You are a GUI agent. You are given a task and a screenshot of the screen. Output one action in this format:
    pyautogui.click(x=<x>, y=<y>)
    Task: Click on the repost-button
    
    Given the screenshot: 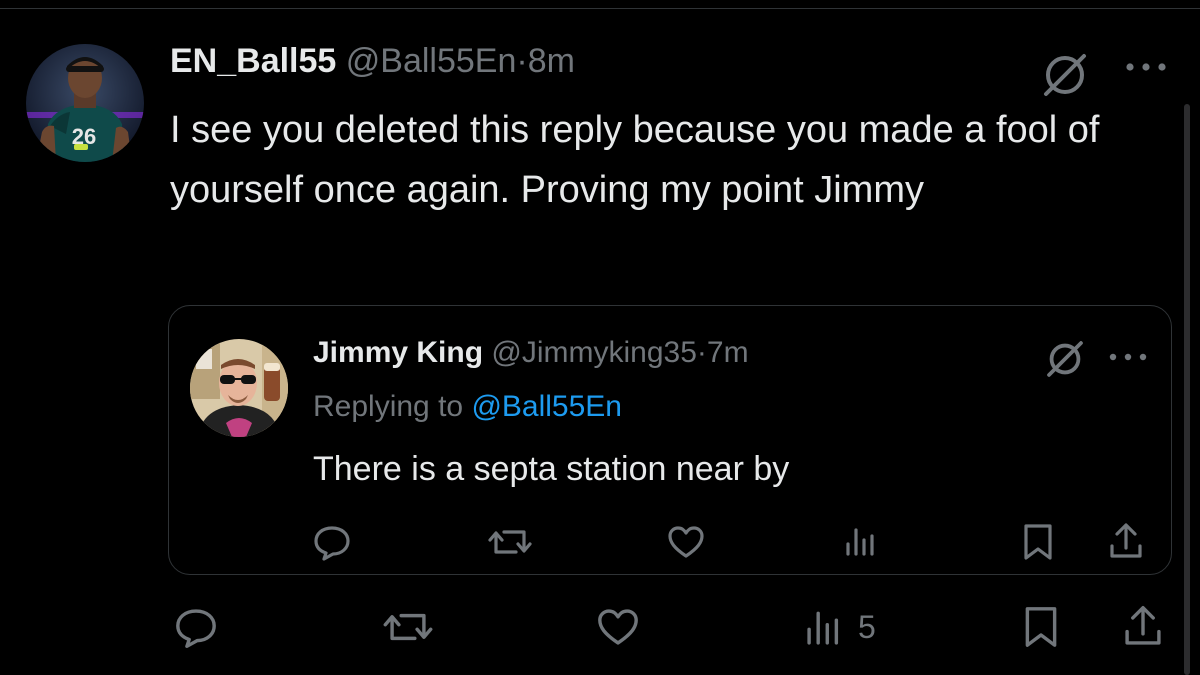 What is the action you would take?
    pyautogui.click(x=408, y=627)
    